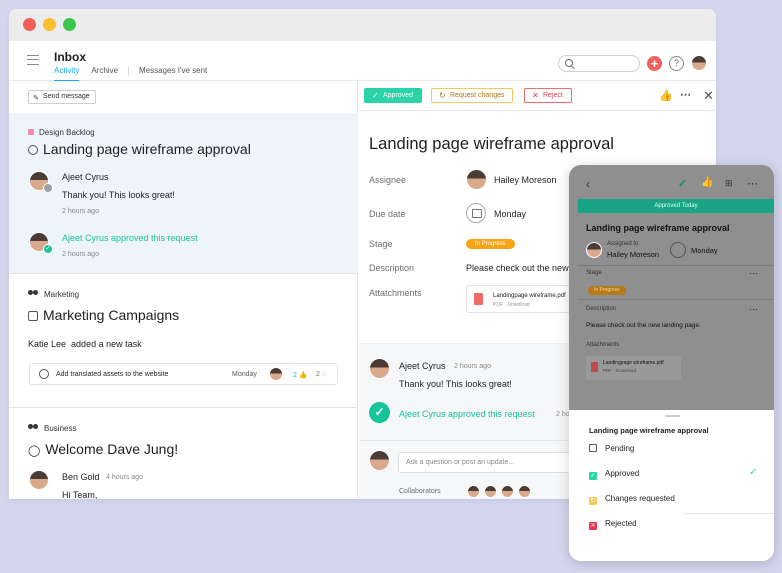 The height and width of the screenshot is (573, 782). I want to click on calendar-icon, so click(678, 250).